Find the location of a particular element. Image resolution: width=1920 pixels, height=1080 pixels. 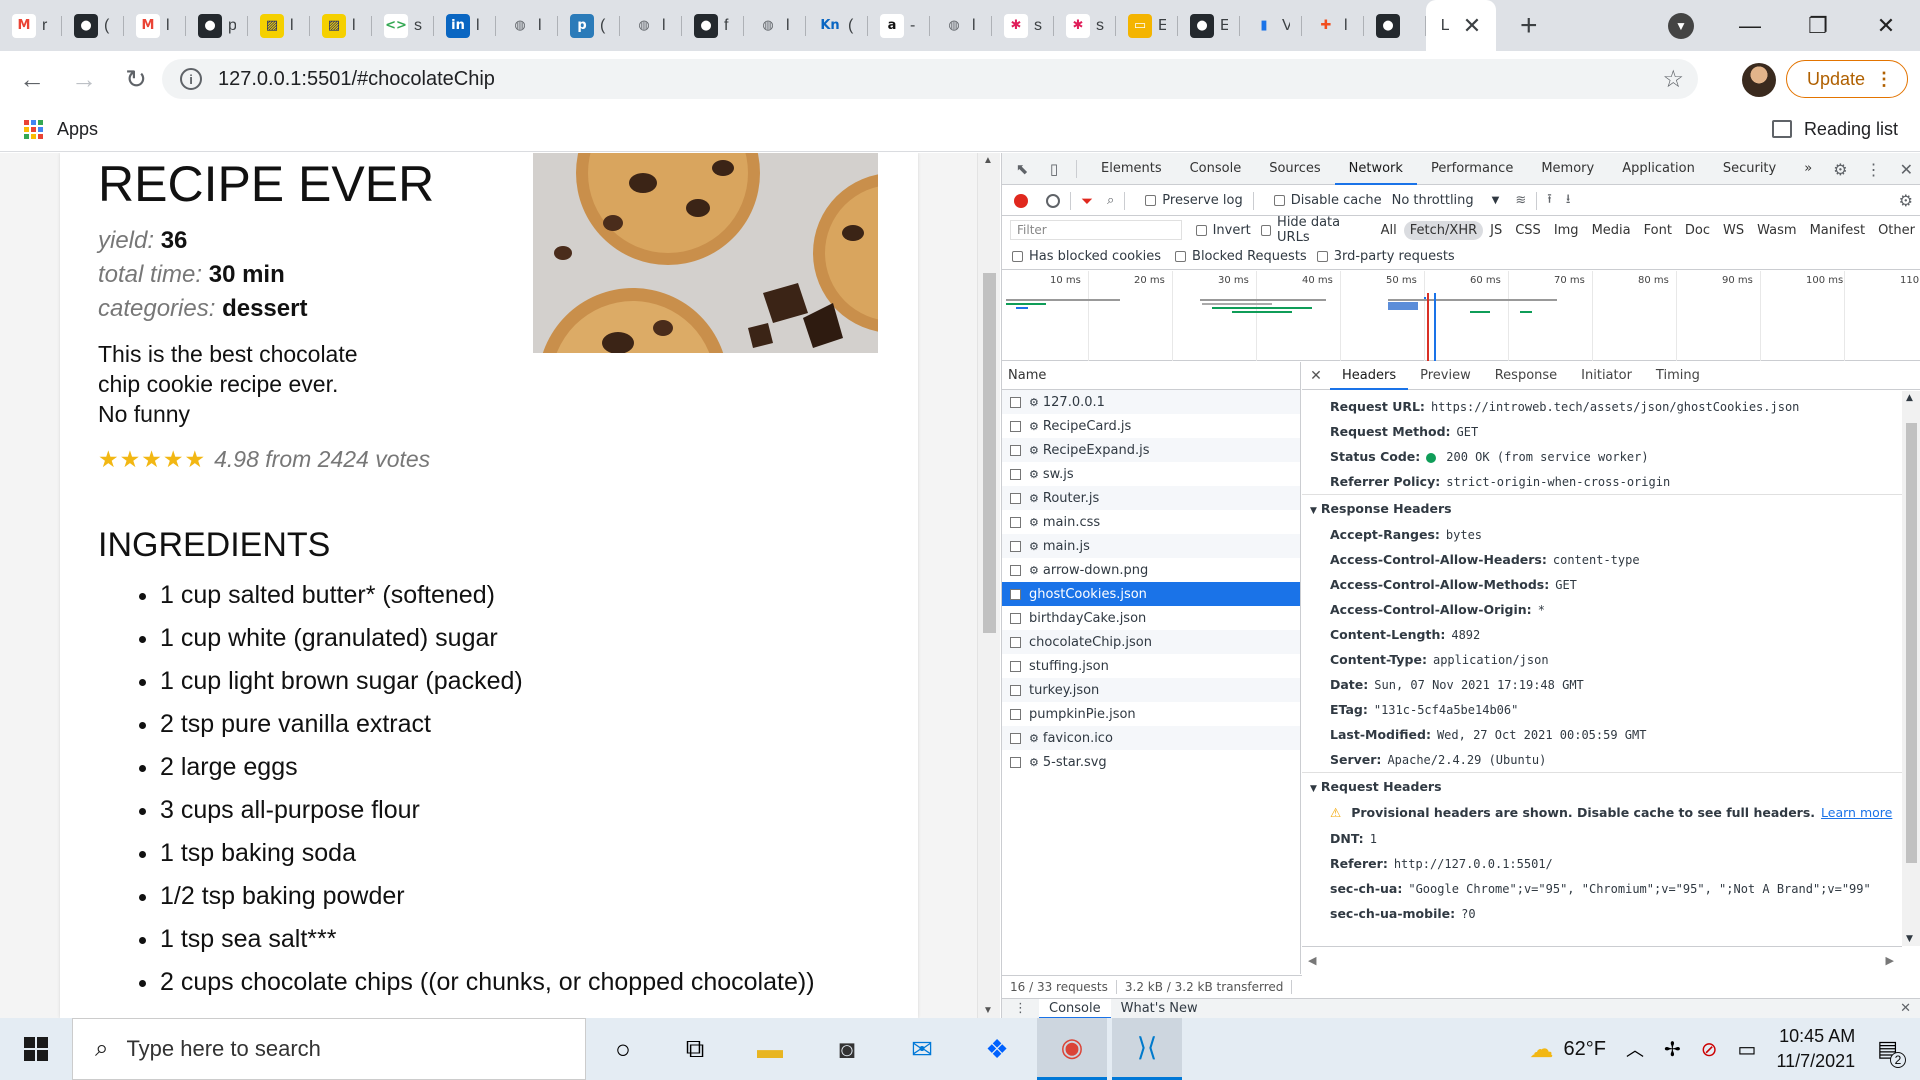

close-tab-icon: ✕ is located at coordinates (1472, 26).